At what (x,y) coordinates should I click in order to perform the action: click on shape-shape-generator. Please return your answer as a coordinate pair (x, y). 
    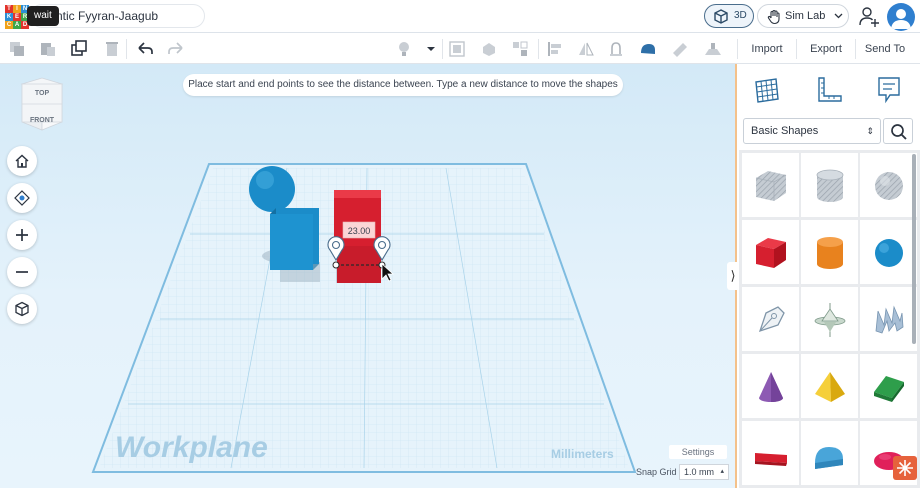
    Looking at the image, I should click on (829, 319).